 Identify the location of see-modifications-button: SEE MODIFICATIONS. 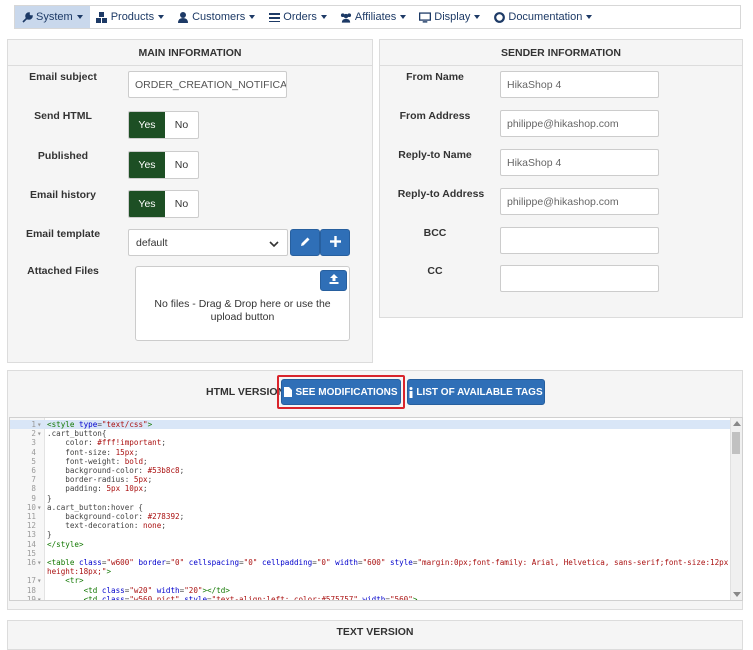
(341, 392).